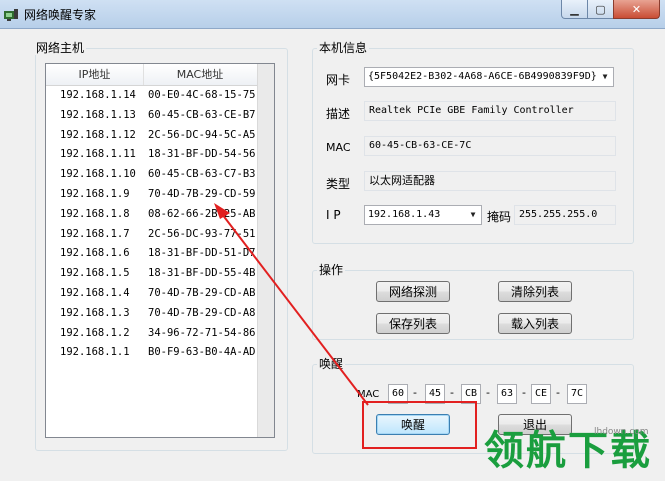 This screenshot has width=665, height=481. What do you see at coordinates (95, 332) in the screenshot?
I see `host-ip-cell: 192.168.1.2` at bounding box center [95, 332].